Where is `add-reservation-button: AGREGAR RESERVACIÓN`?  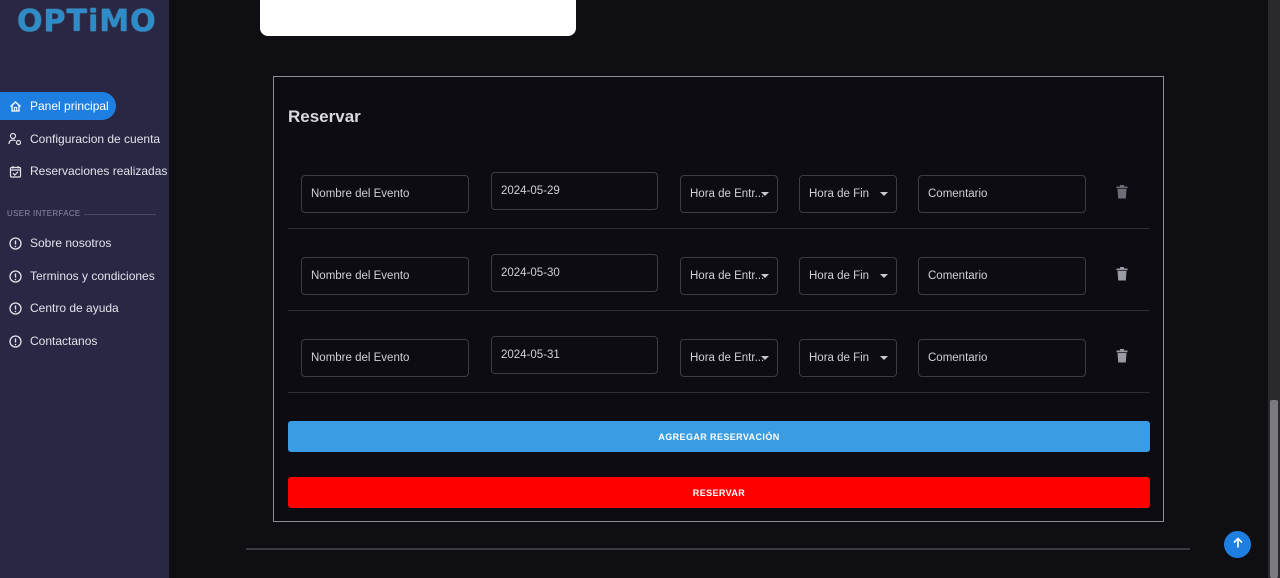
add-reservation-button: AGREGAR RESERVACIÓN is located at coordinates (719, 436).